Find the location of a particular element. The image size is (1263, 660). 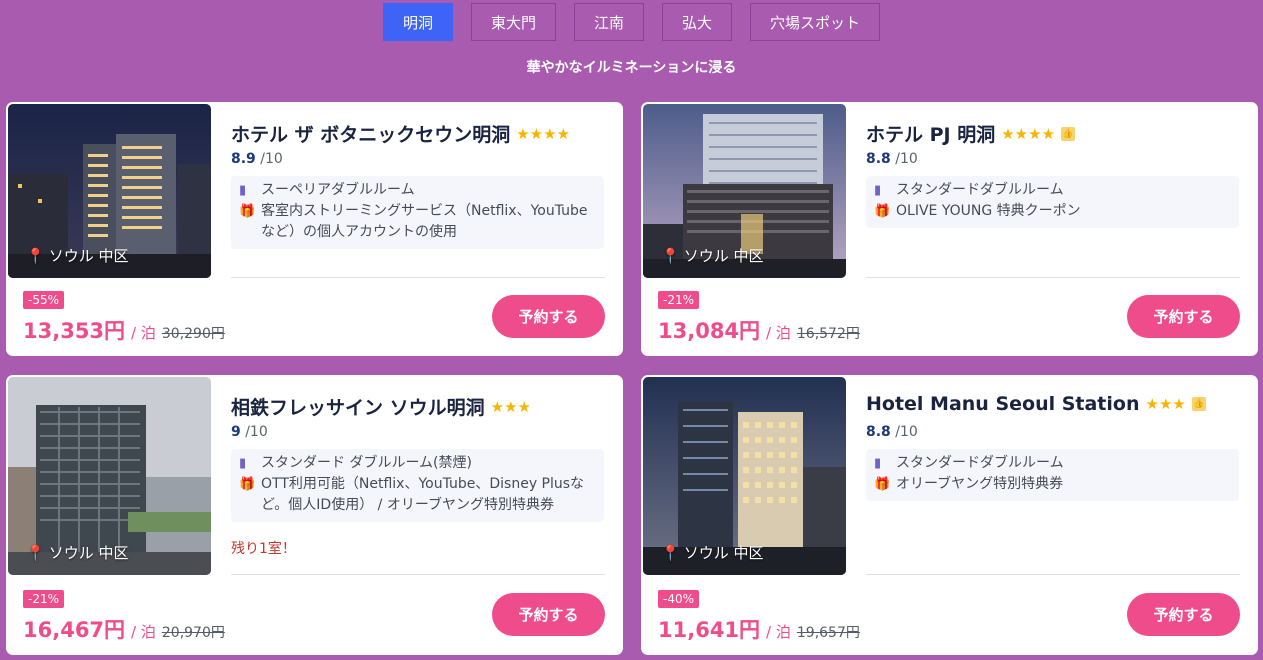

tab-myeongdong: 明洞 is located at coordinates (417, 22).